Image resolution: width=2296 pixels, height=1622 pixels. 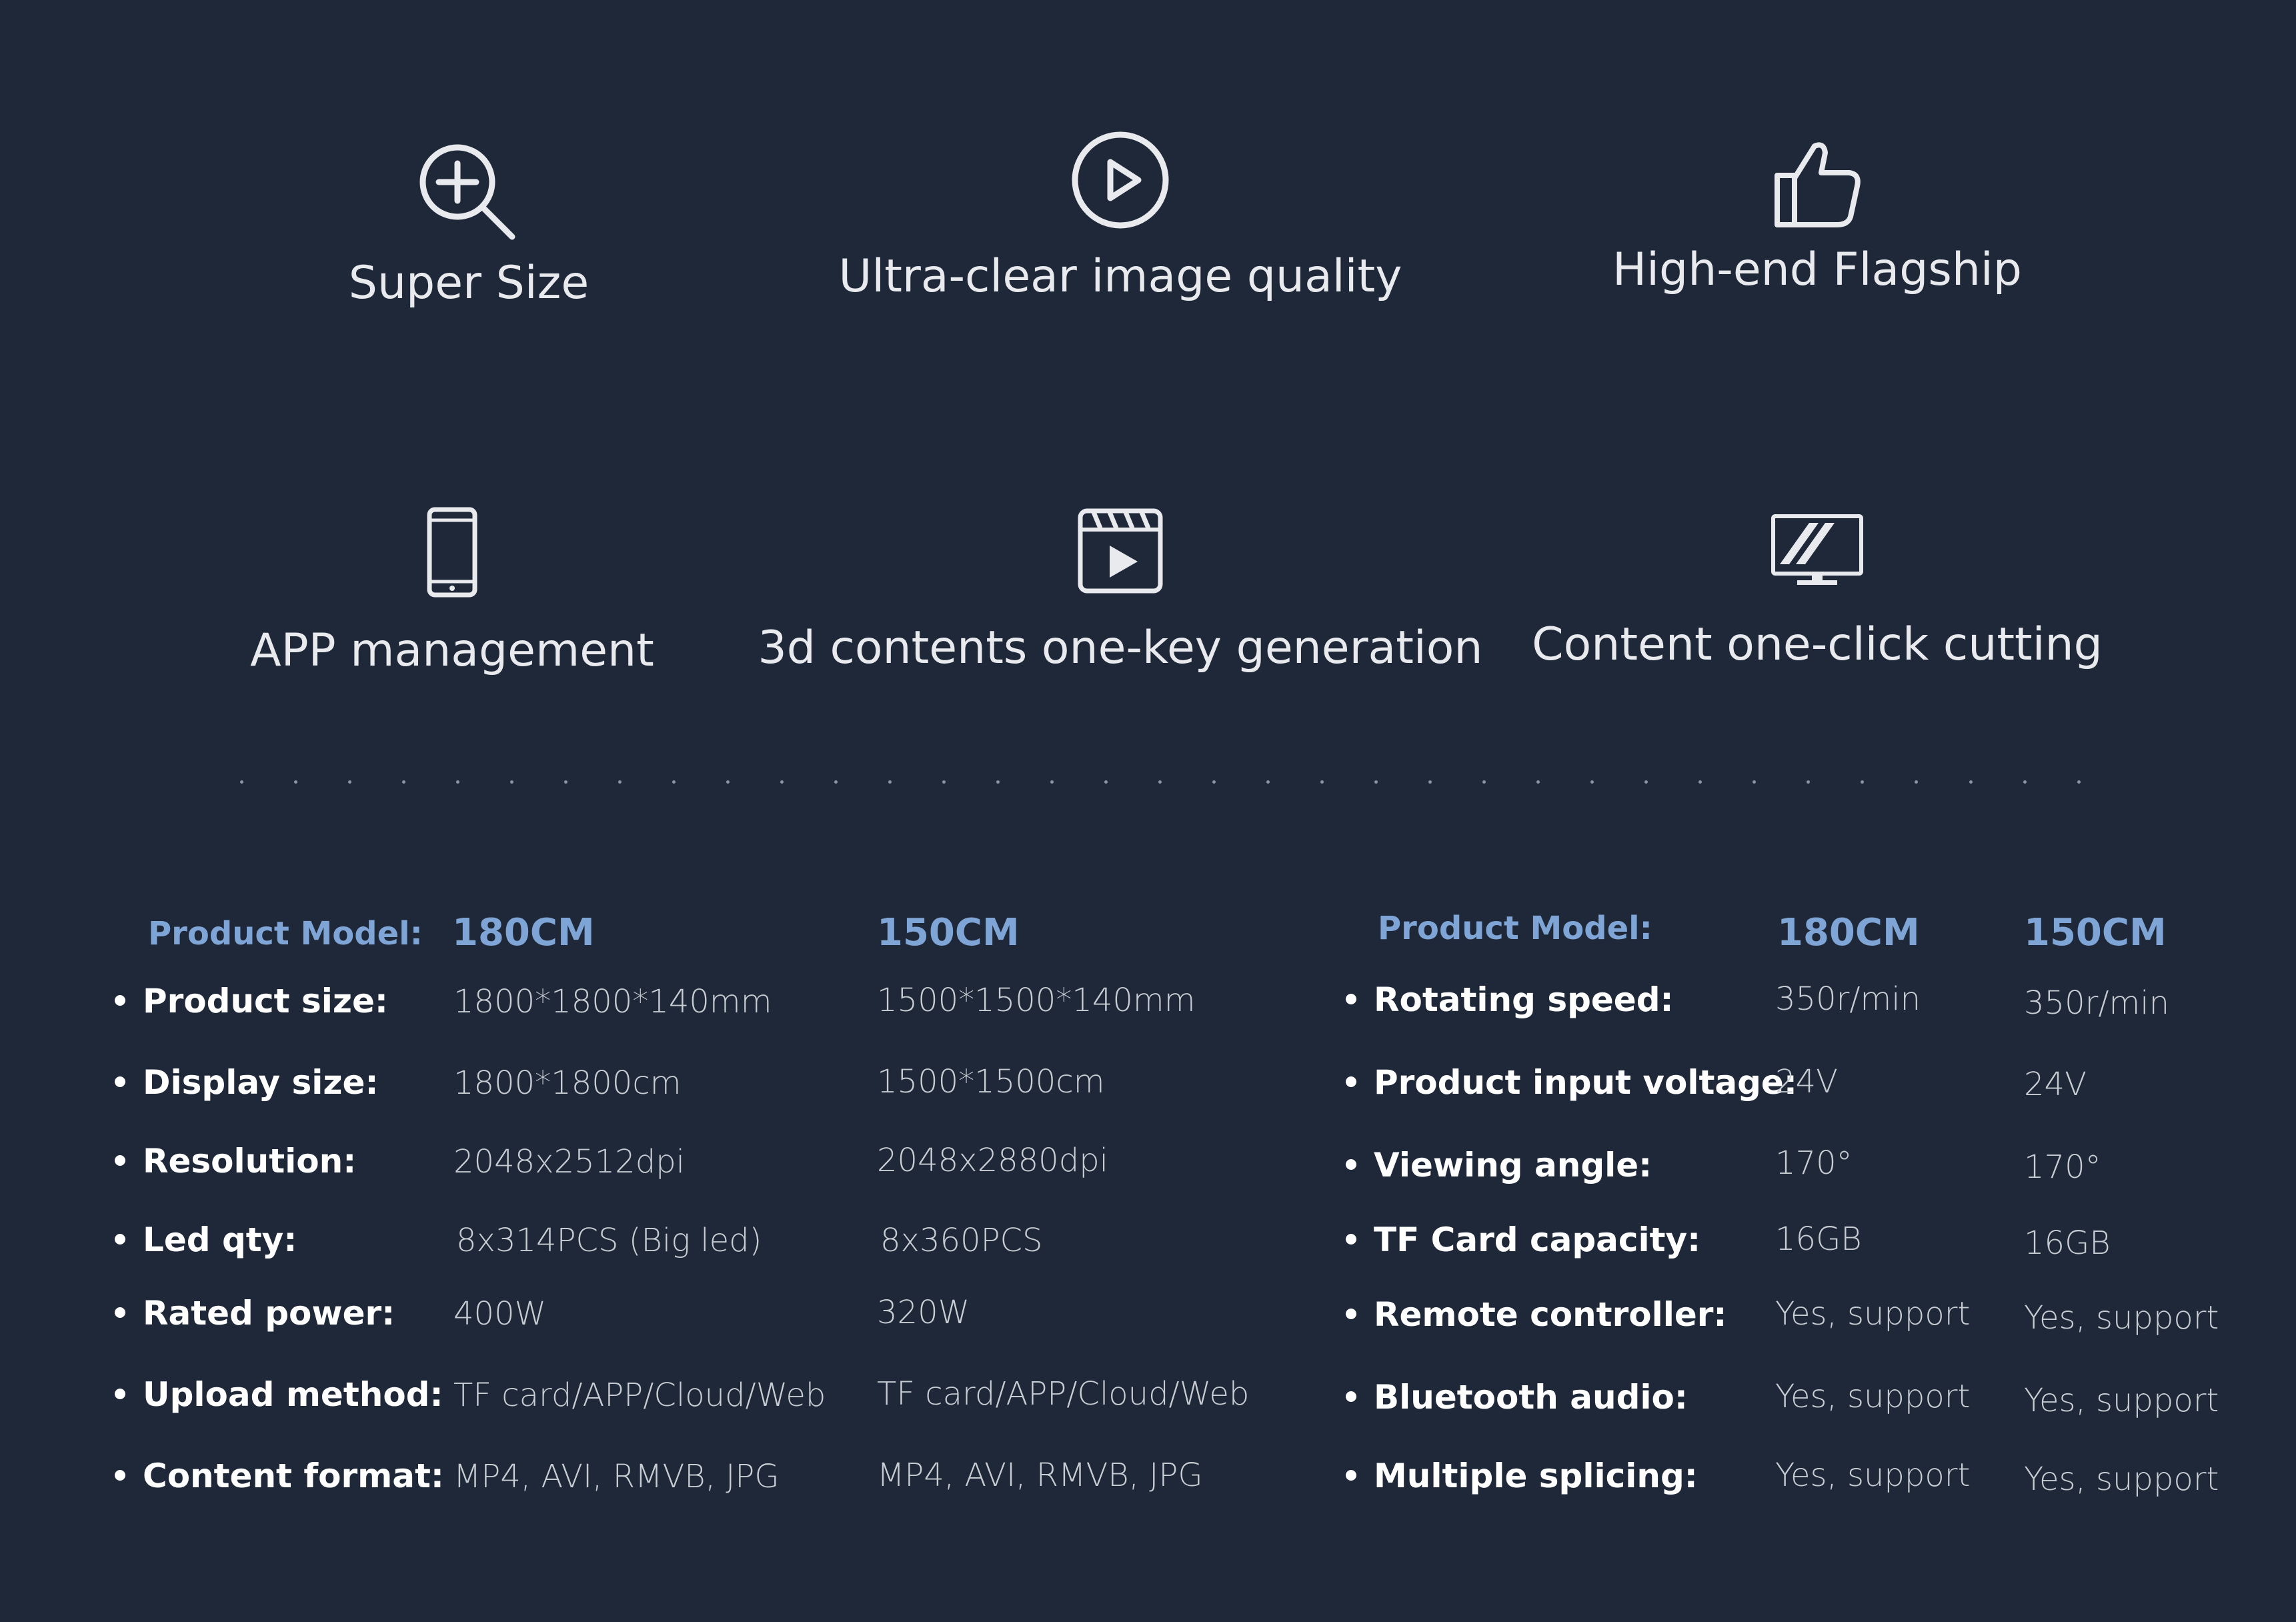 What do you see at coordinates (612, 1002) in the screenshot?
I see `spec-value: 1800*1800*140mm` at bounding box center [612, 1002].